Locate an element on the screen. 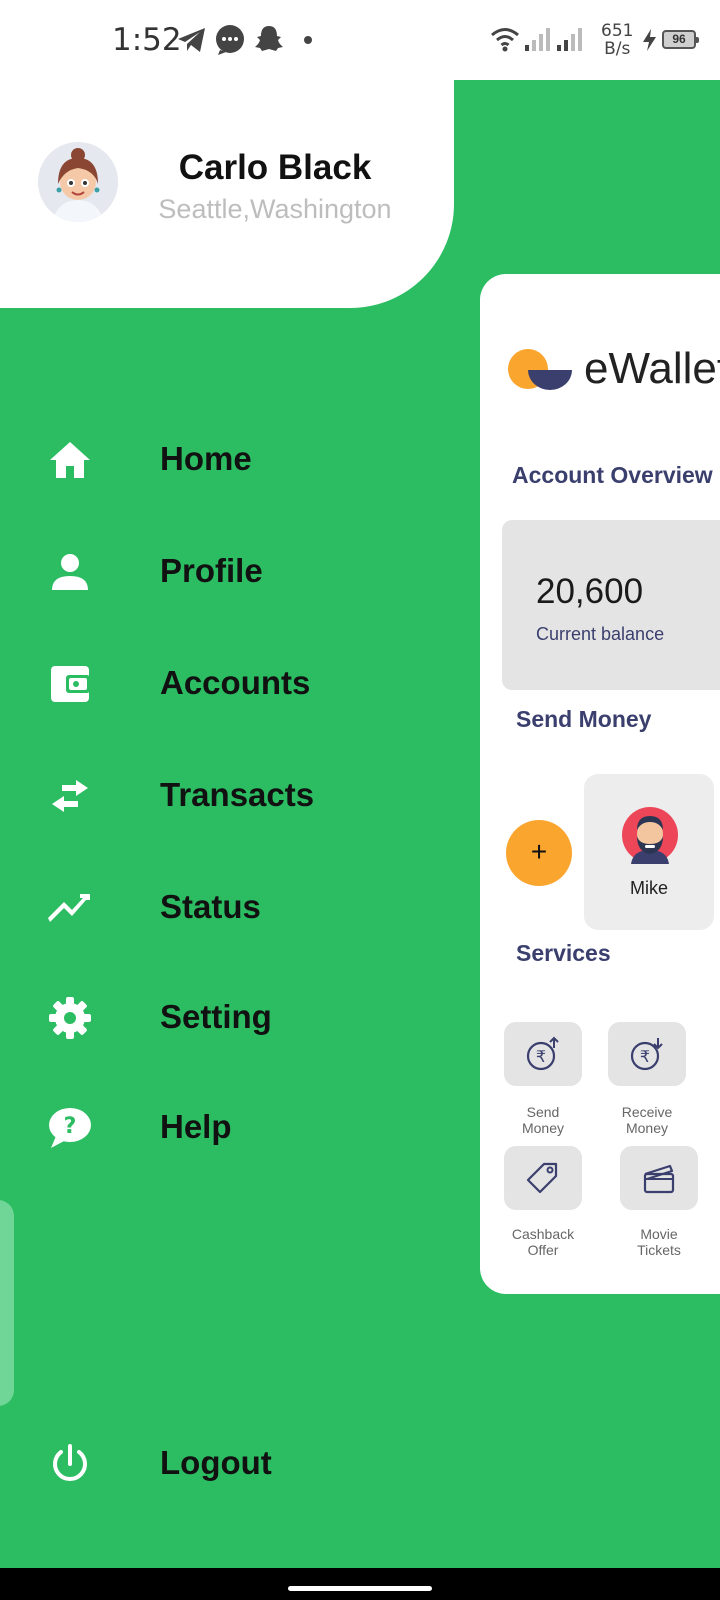 The height and width of the screenshot is (1600, 720). menu-label: Help is located at coordinates (196, 1126).